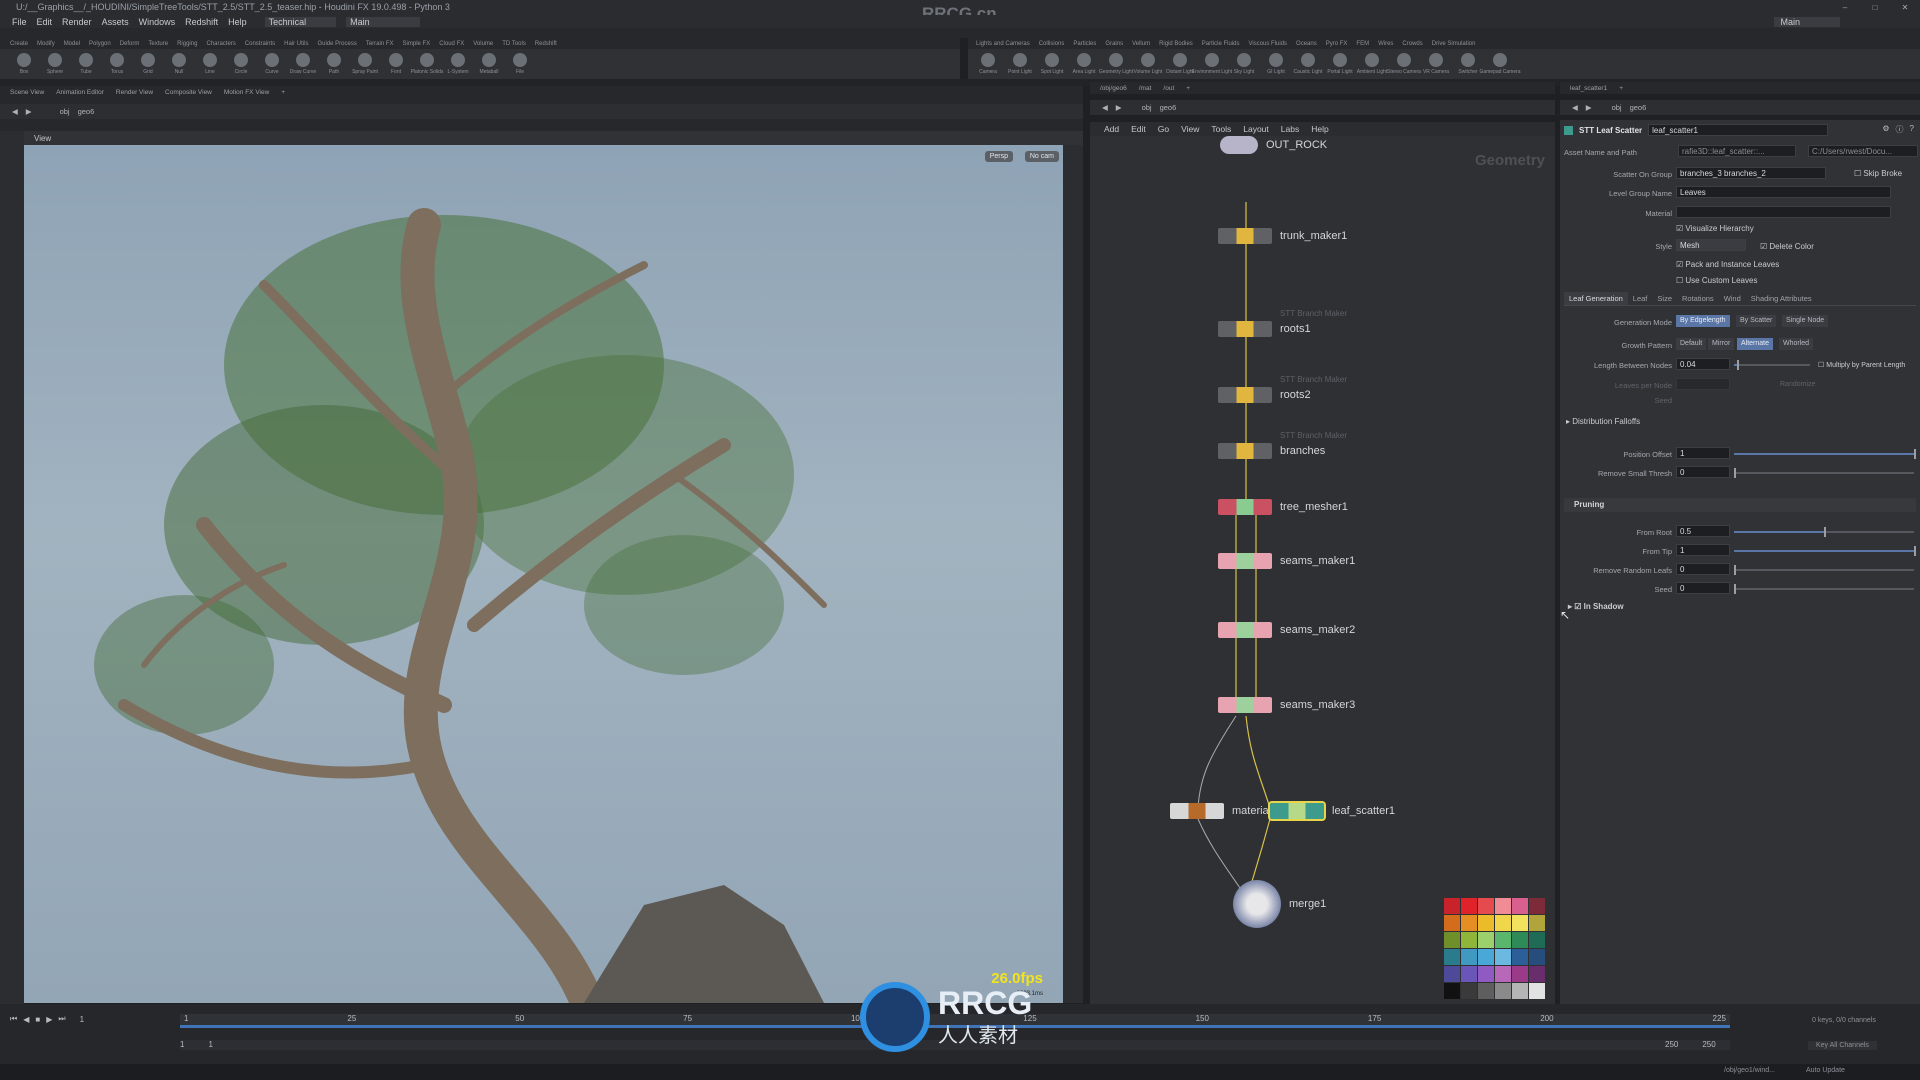 The height and width of the screenshot is (1080, 1920). What do you see at coordinates (1727, 264) in the screenshot?
I see `pack-instance-checkbox: ☑ Pack and Instance Leaves` at bounding box center [1727, 264].